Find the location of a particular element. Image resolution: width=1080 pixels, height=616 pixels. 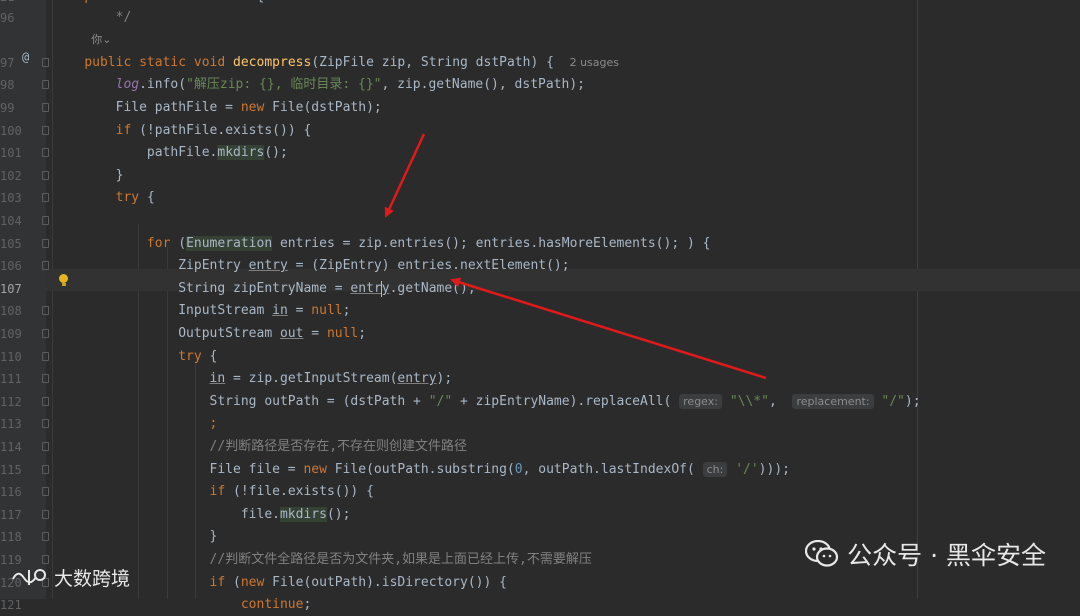

code-line: 104 is located at coordinates (540, 221).